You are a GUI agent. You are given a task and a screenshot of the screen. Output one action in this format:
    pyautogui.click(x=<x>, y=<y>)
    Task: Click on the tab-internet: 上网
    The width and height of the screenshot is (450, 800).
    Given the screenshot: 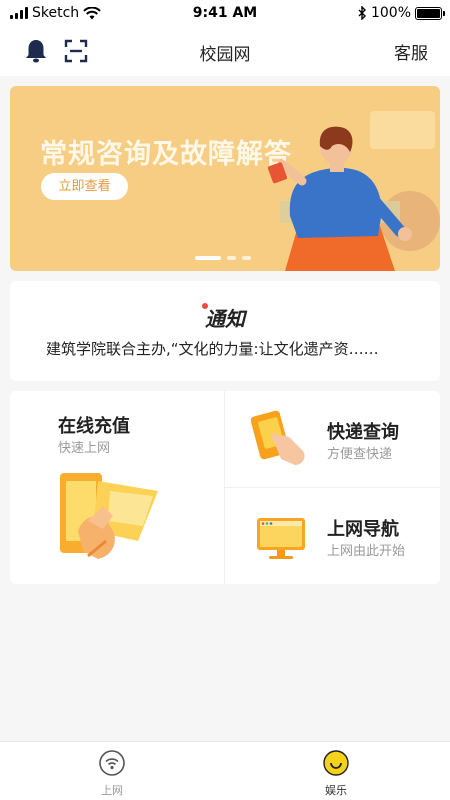 What is the action you would take?
    pyautogui.click(x=112, y=774)
    